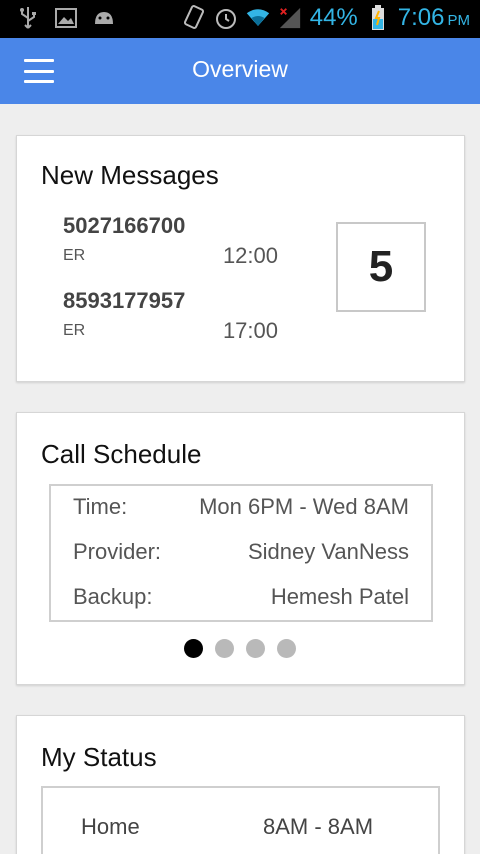  Describe the element at coordinates (339, 596) in the screenshot. I see `schedule-value: Hemesh Patel` at that location.